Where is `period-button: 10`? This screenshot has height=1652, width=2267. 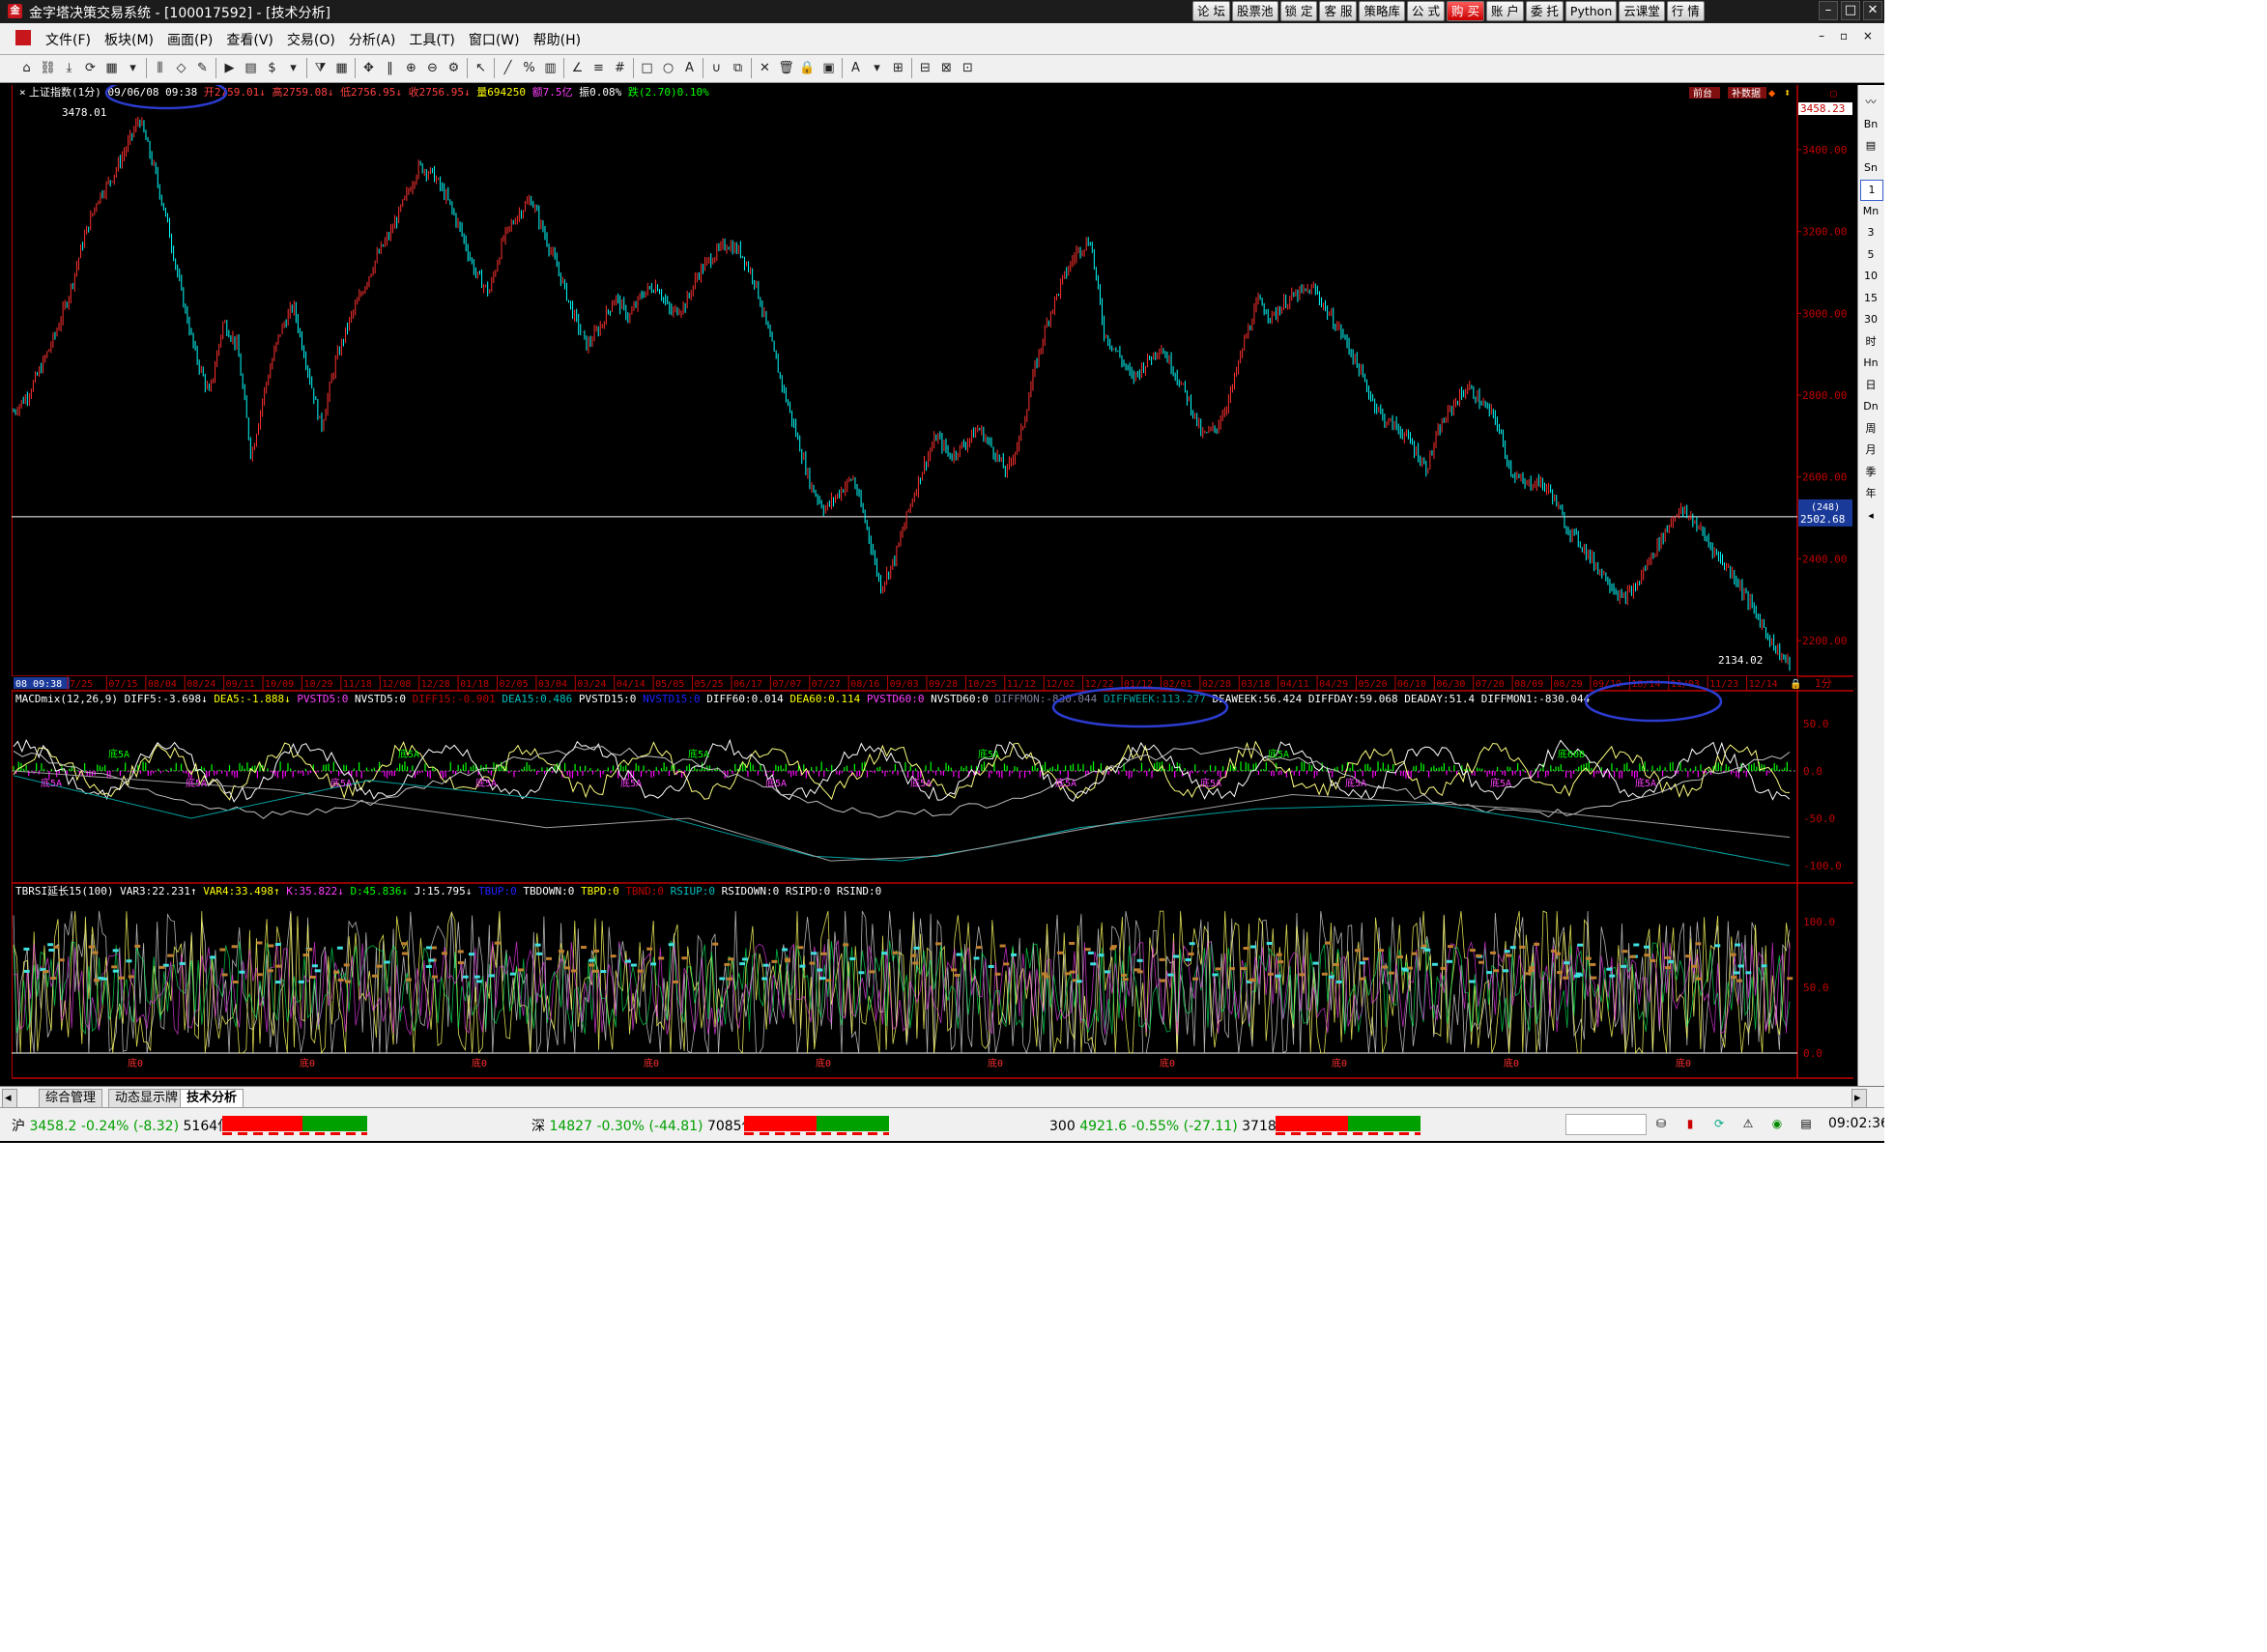
period-button: 10 is located at coordinates (1870, 276).